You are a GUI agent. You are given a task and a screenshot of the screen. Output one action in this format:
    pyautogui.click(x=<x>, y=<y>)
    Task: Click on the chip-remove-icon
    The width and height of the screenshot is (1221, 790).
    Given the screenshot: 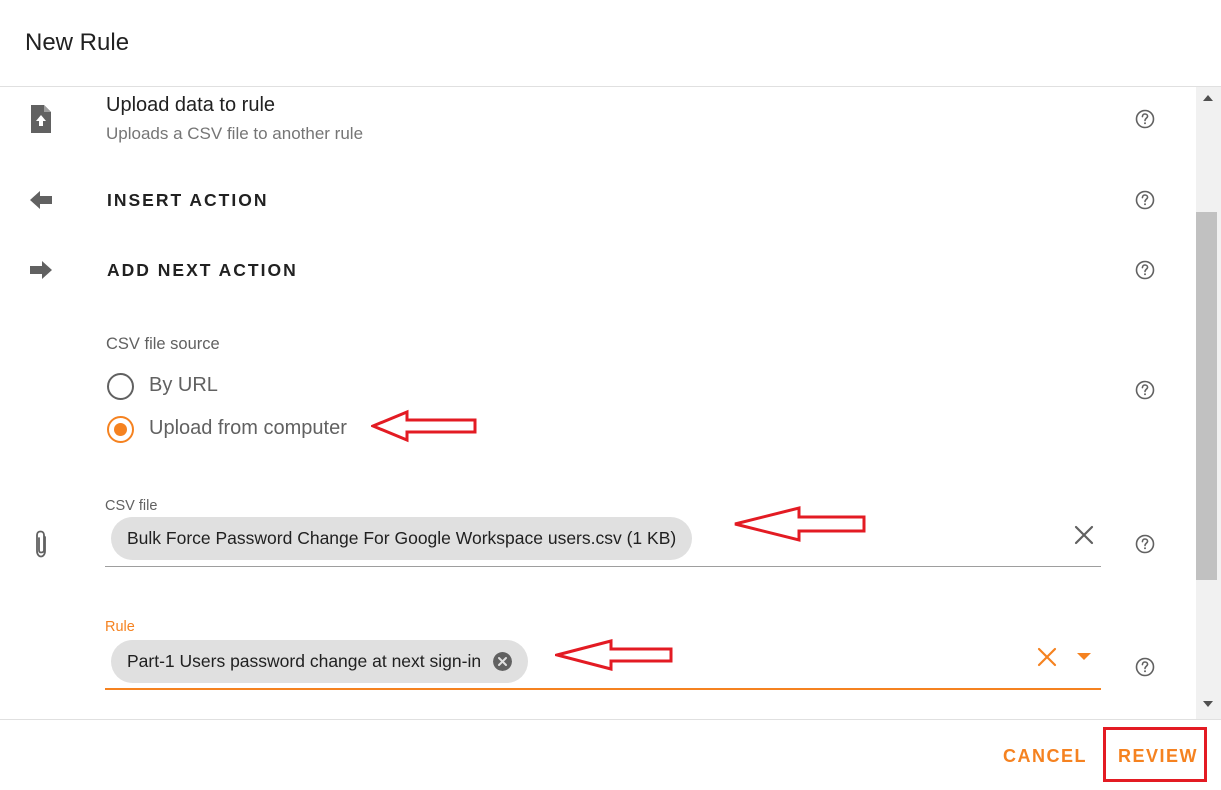 What is the action you would take?
    pyautogui.click(x=503, y=661)
    